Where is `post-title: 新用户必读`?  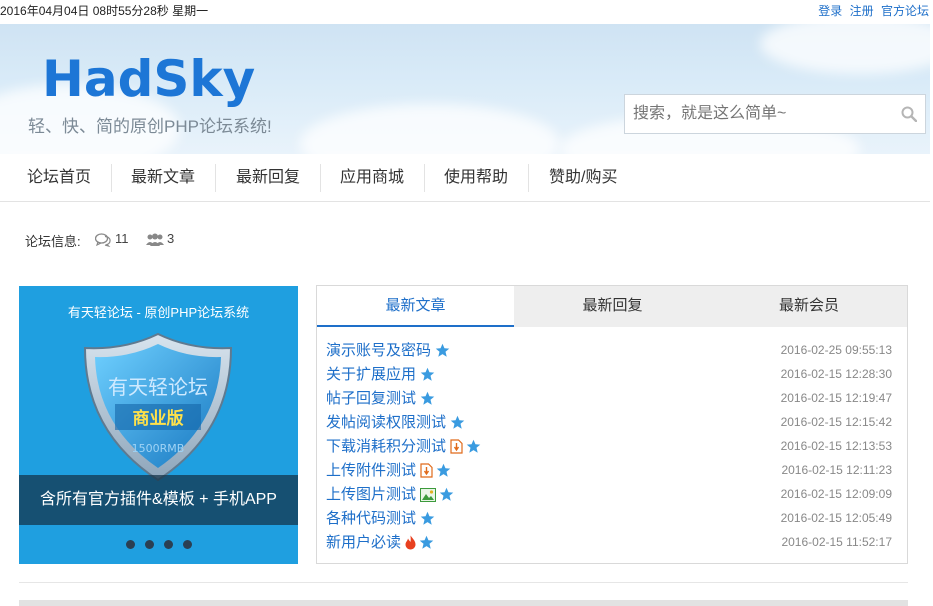 post-title: 新用户必读 is located at coordinates (381, 544).